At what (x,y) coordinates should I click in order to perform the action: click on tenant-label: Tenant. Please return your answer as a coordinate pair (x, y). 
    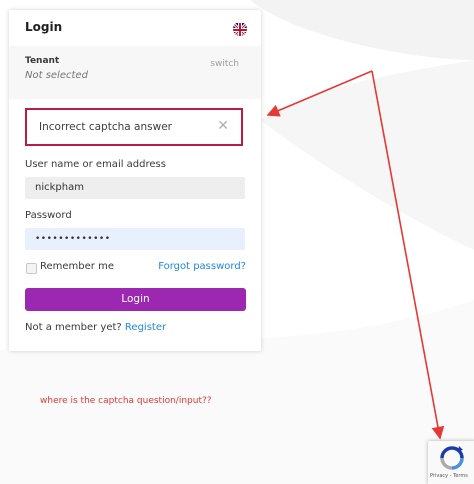
    Looking at the image, I should click on (42, 61).